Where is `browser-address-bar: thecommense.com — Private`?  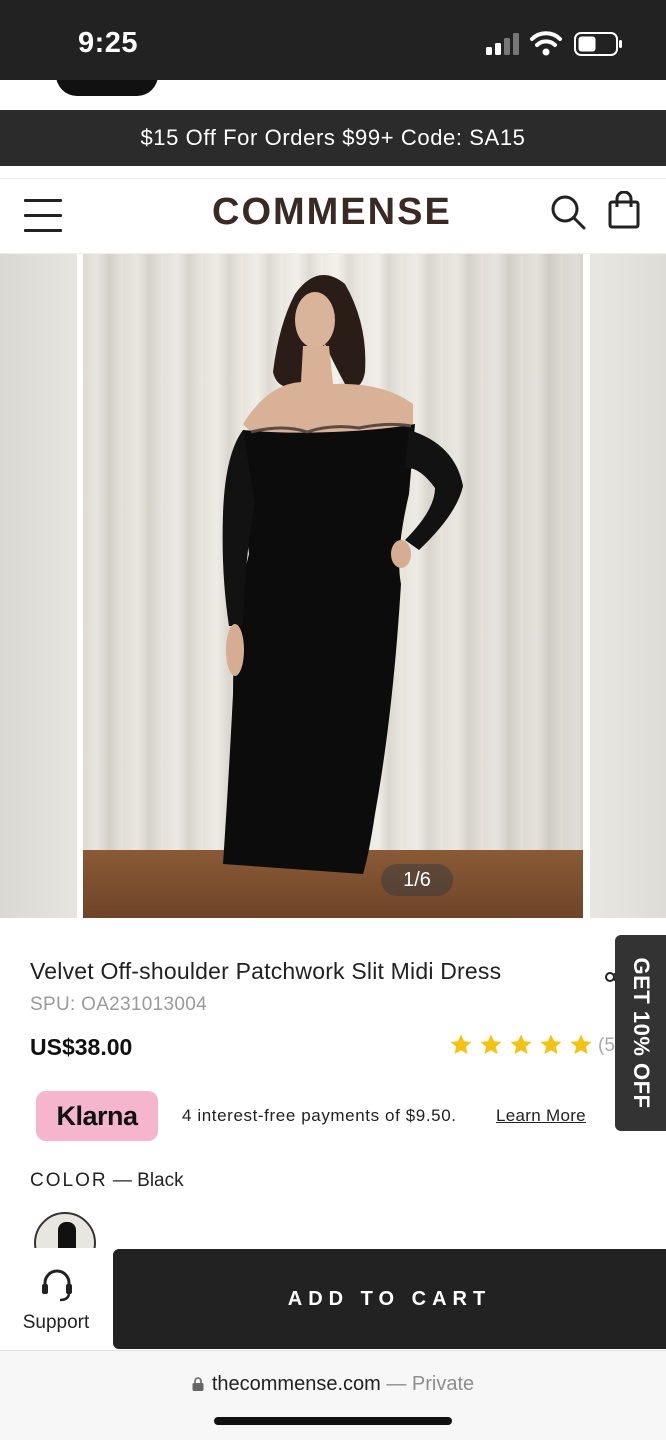
browser-address-bar: thecommense.com — Private is located at coordinates (333, 1395).